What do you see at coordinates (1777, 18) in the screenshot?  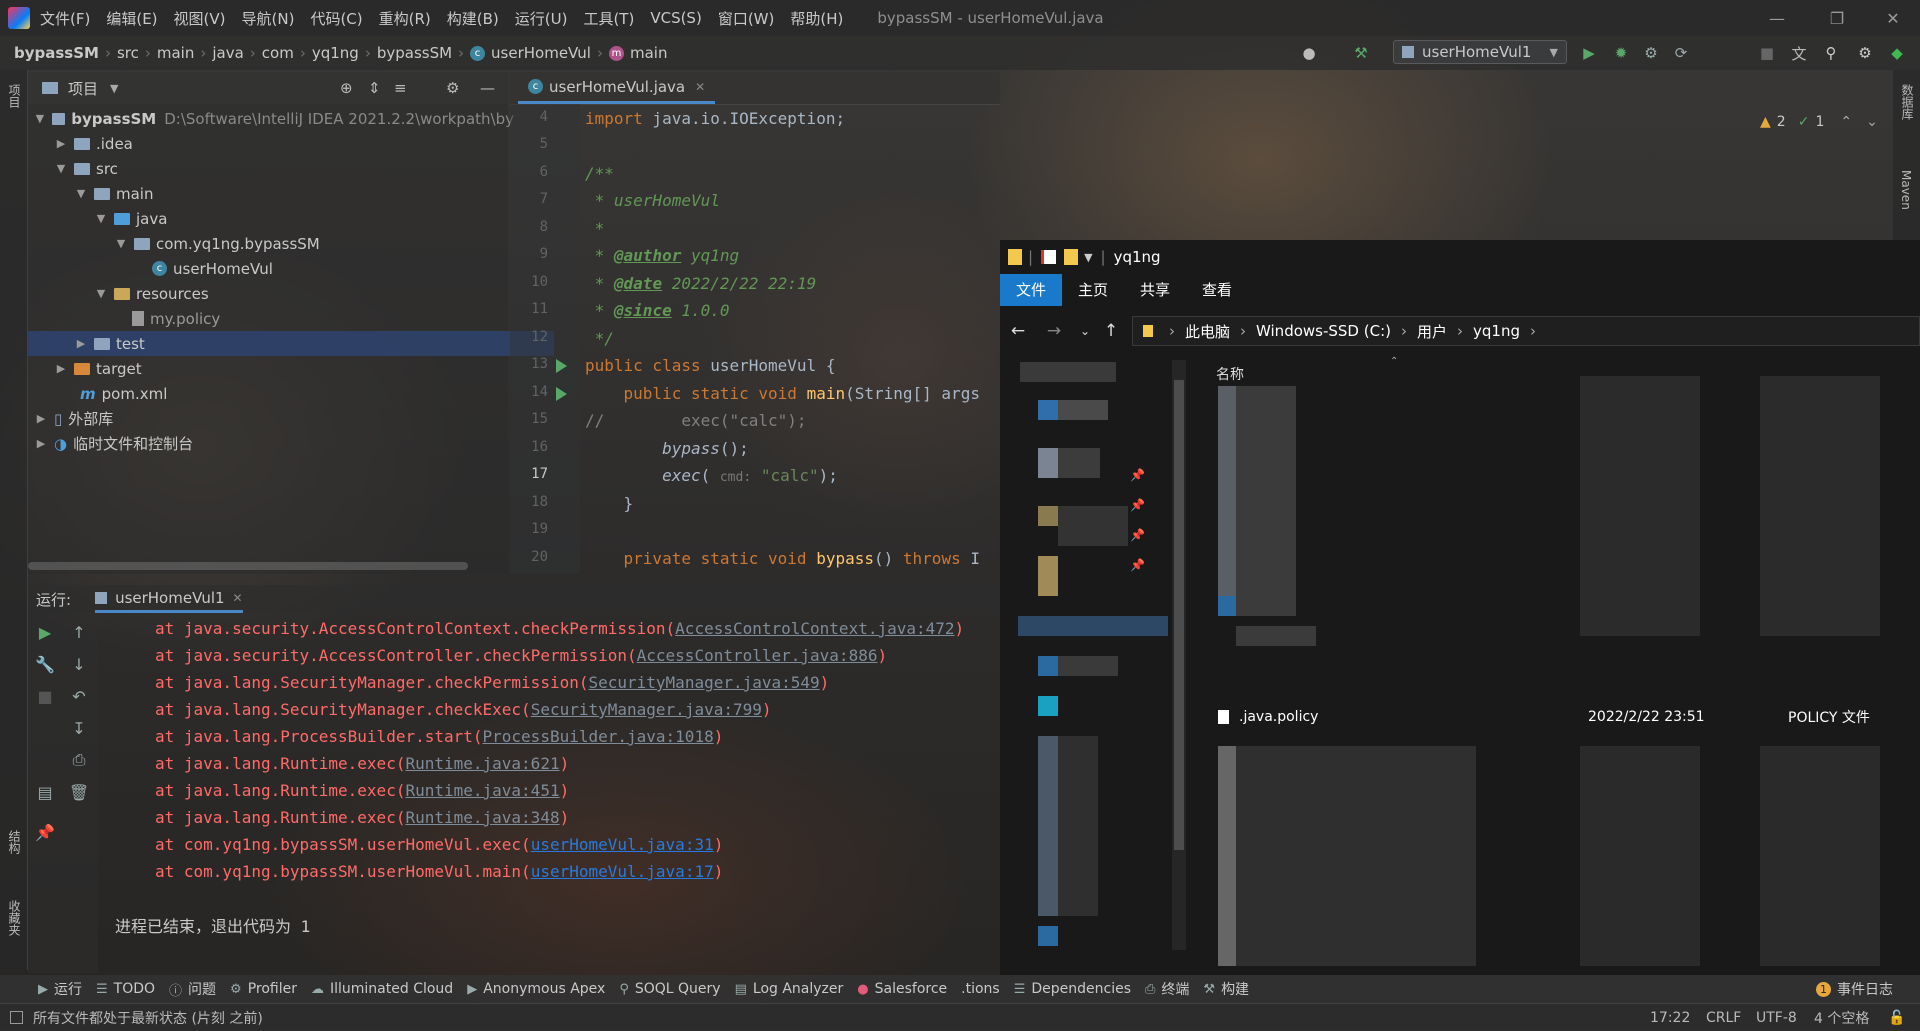 I see `minimize-icon: —` at bounding box center [1777, 18].